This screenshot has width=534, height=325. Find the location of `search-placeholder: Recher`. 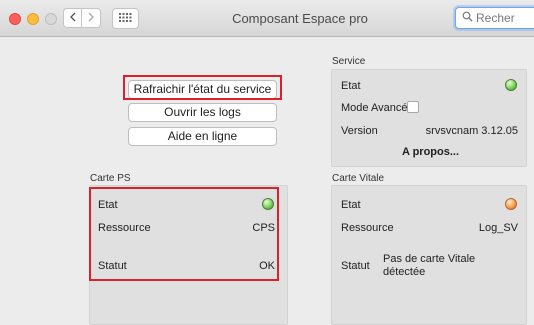

search-placeholder: Recher is located at coordinates (495, 18).